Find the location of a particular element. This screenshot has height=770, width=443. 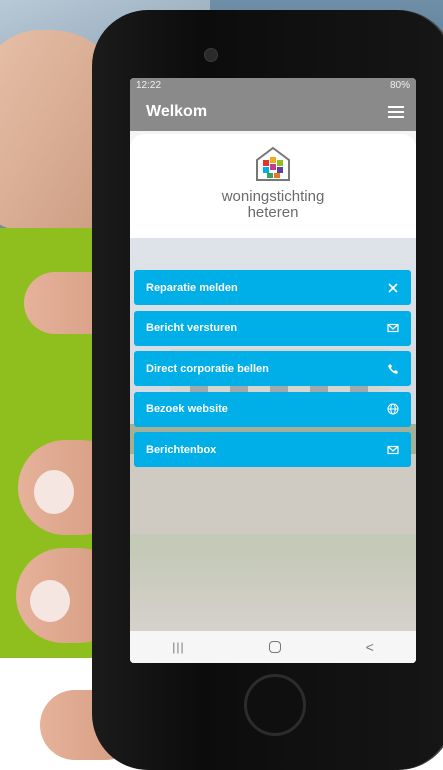

recent-apps-button: ||| is located at coordinates (178, 647).